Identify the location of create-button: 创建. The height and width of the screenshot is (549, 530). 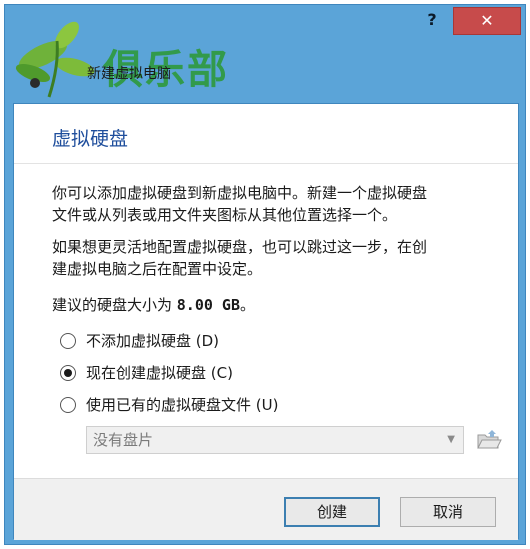
(332, 512).